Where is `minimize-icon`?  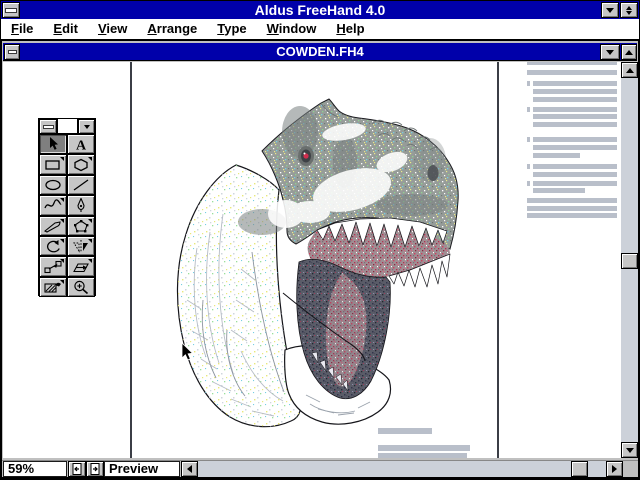 minimize-icon is located at coordinates (610, 12).